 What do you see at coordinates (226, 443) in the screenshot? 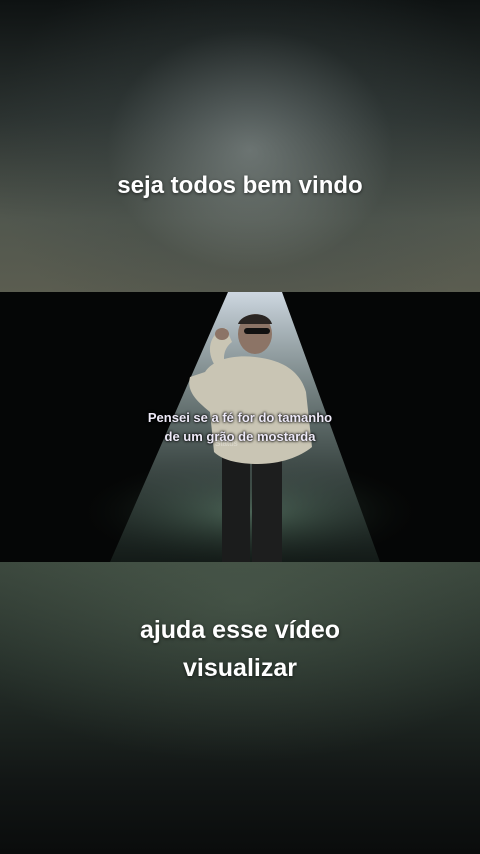
I see `watermark-text: Status` at bounding box center [226, 443].